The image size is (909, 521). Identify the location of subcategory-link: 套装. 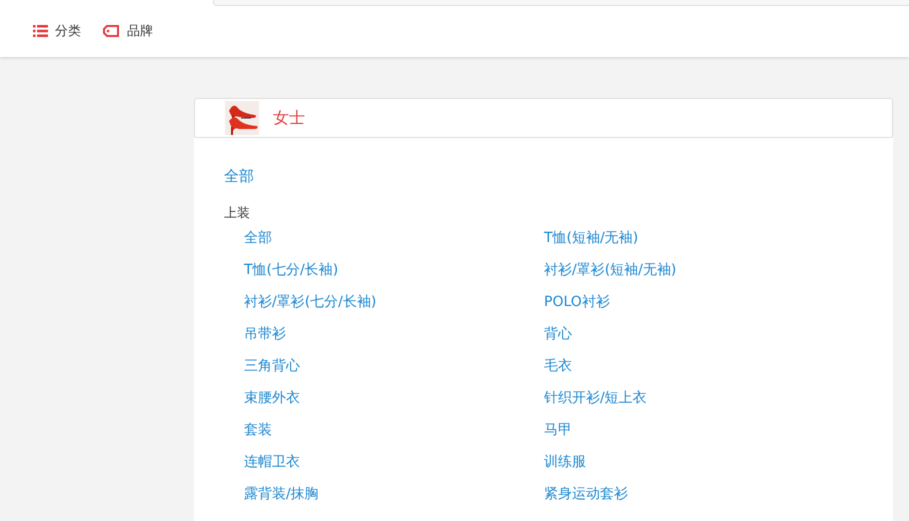
(258, 436).